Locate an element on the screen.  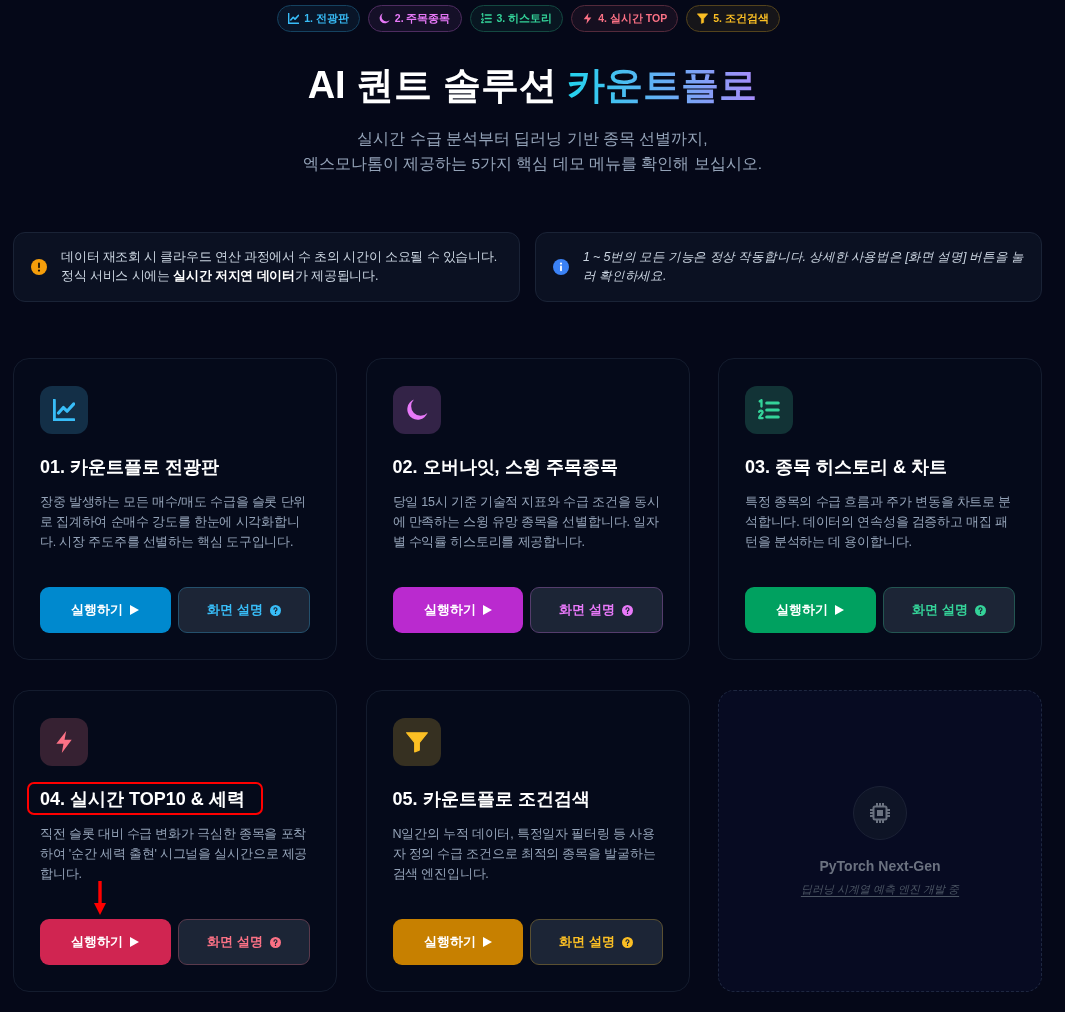
card-description: 특정 종목의 수급 흐름과 주가 변동을 차트로 분석합니다. 데이터의 연속성을 검증하고 매집 패턴을 분석하는 데 용이합니다. is located at coordinates (879, 522).